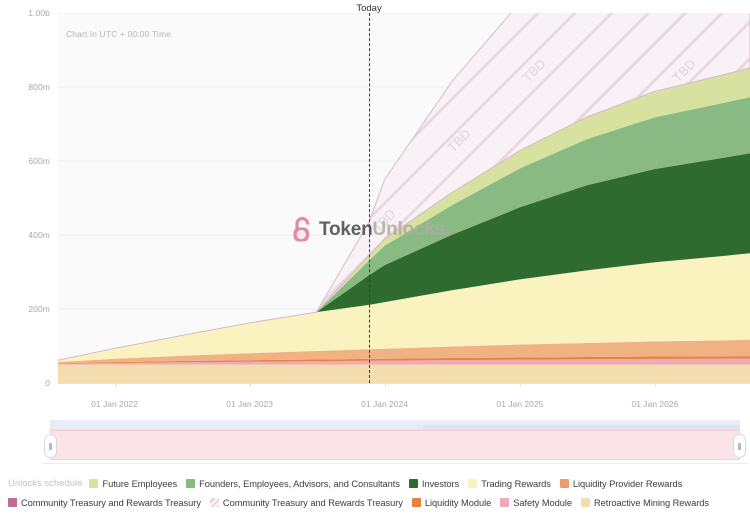  What do you see at coordinates (29, 207) in the screenshot?
I see `y-axis: 200m 400m 600m 800m 1.00b` at bounding box center [29, 207].